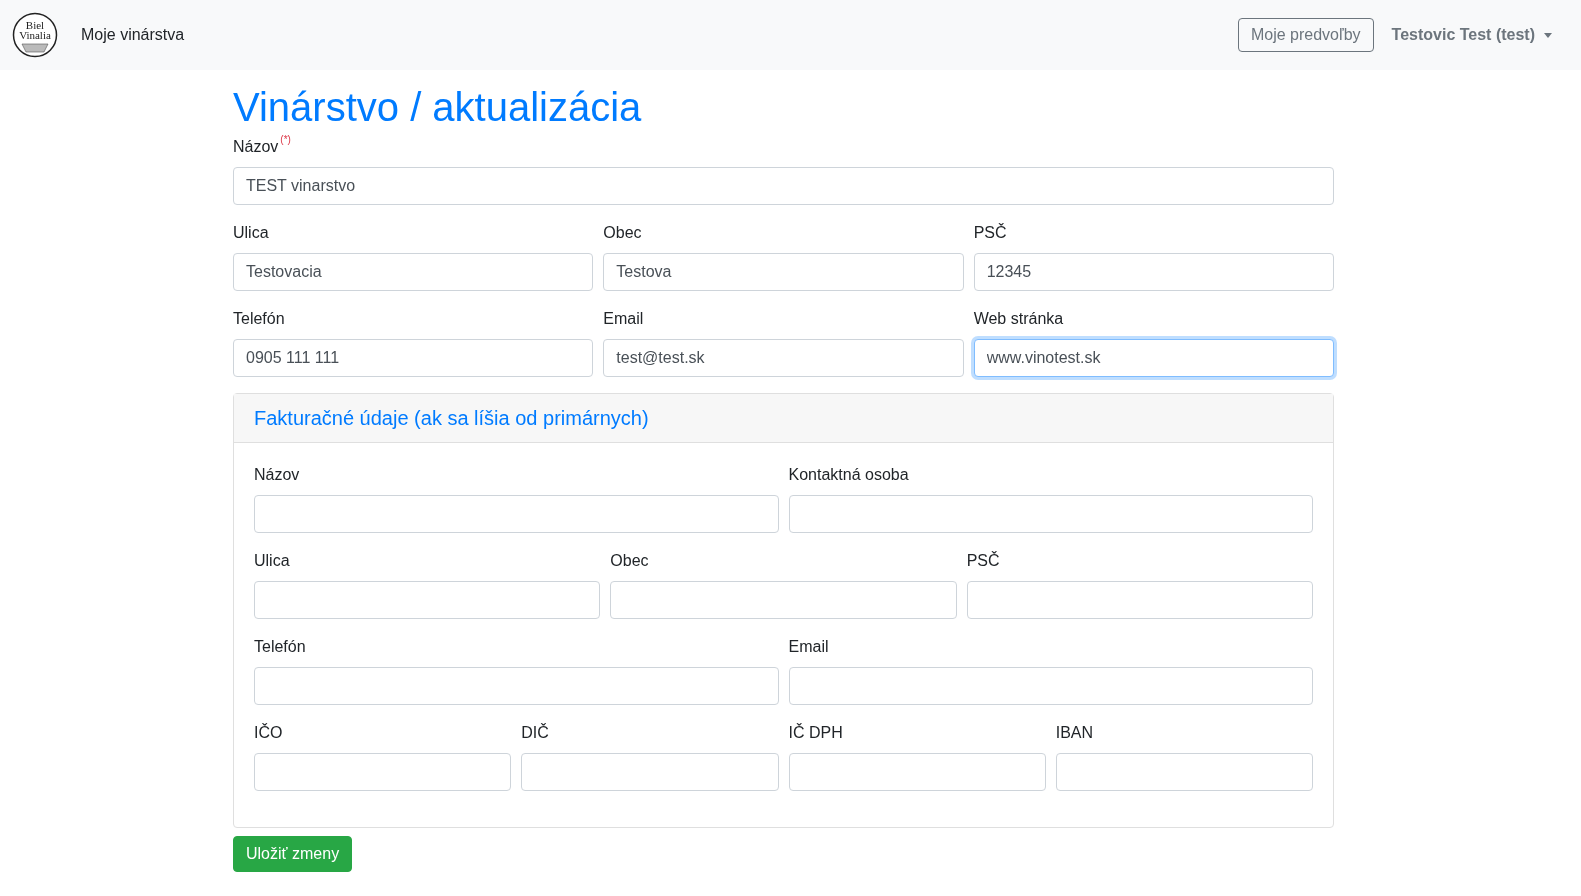 The width and height of the screenshot is (1581, 896). I want to click on card-title: Fakturačné údaje (ak sa líšia od primárnych), so click(452, 418).